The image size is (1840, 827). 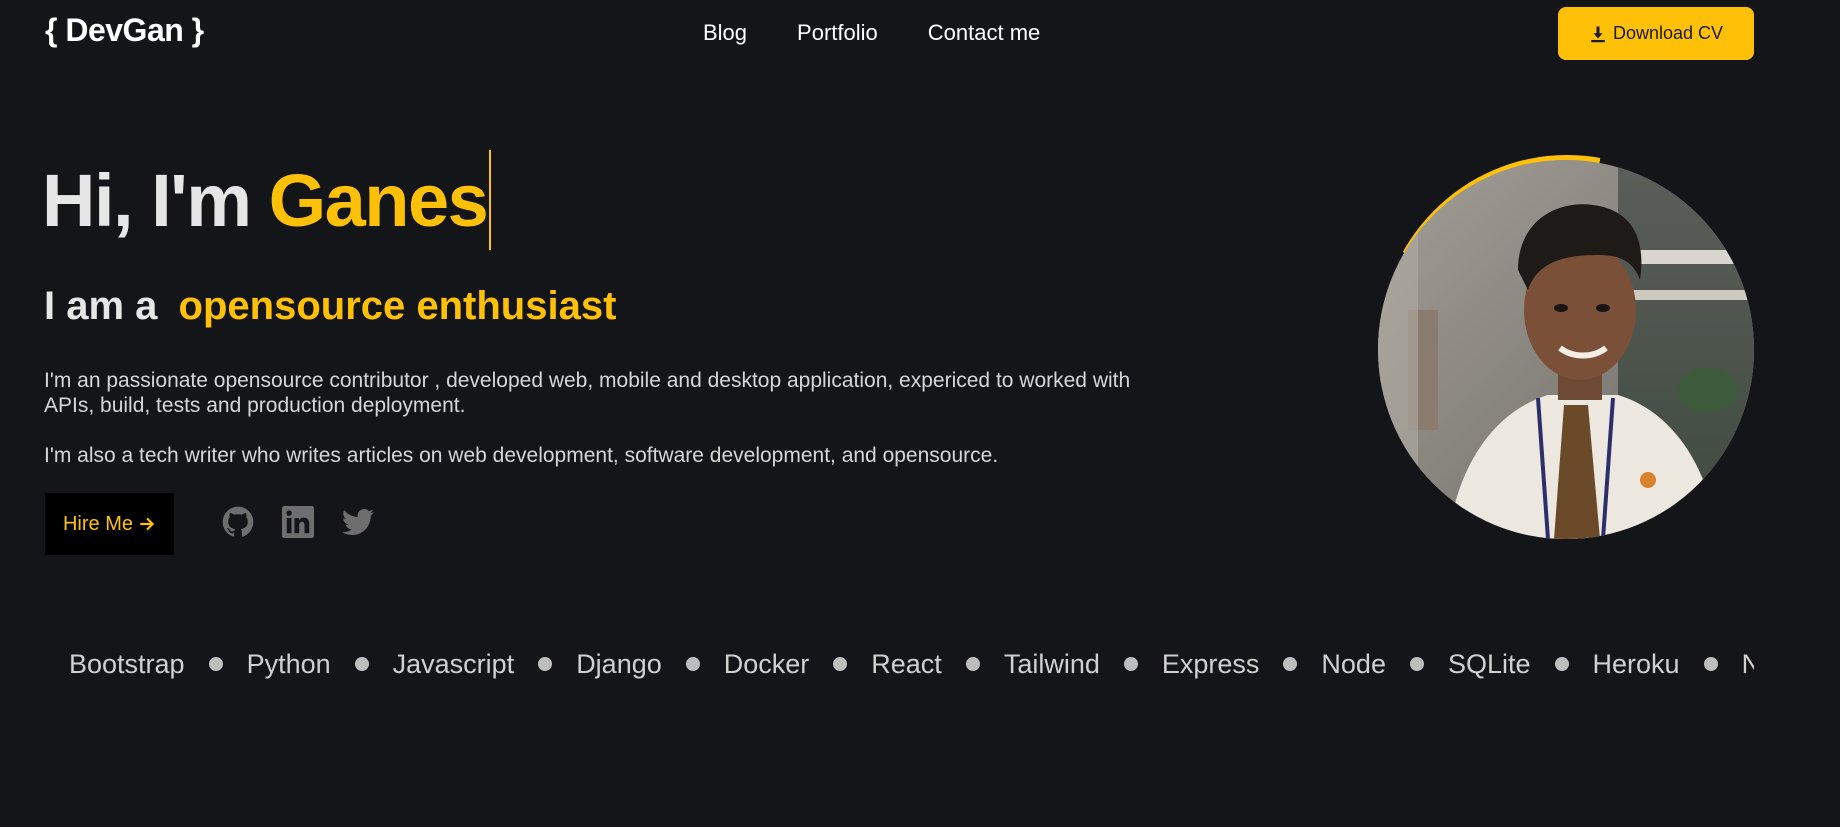 I want to click on skill-item: Django, so click(x=619, y=664).